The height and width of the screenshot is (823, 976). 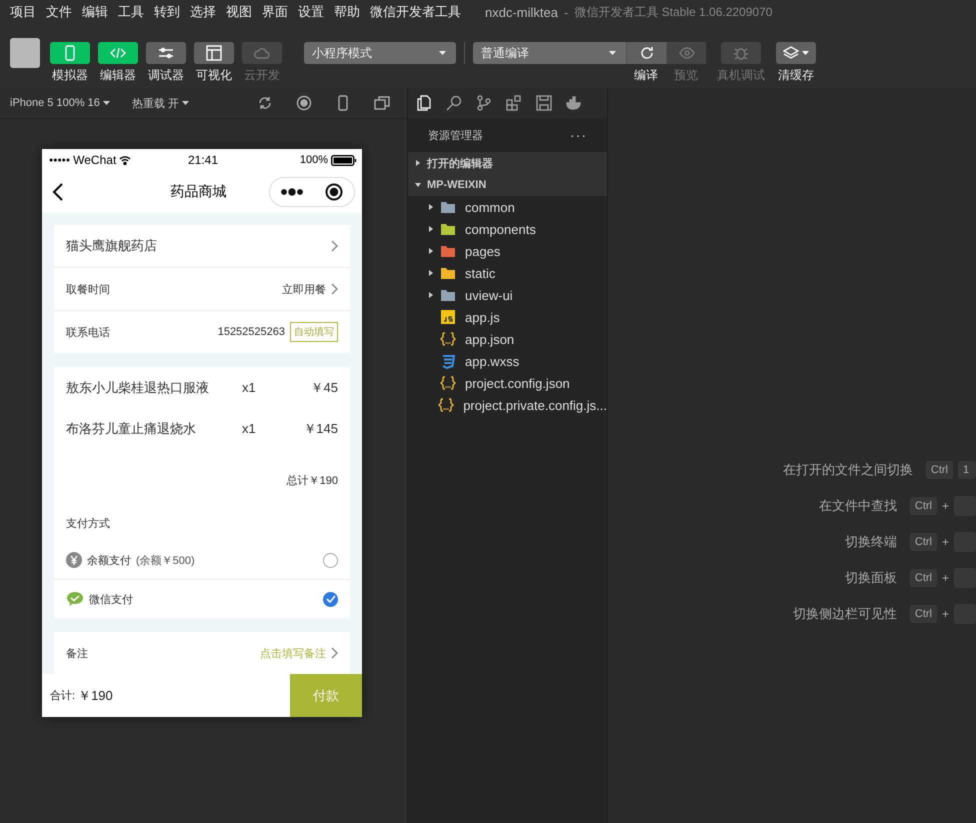 What do you see at coordinates (63, 696) in the screenshot?
I see `total-label: 合计:` at bounding box center [63, 696].